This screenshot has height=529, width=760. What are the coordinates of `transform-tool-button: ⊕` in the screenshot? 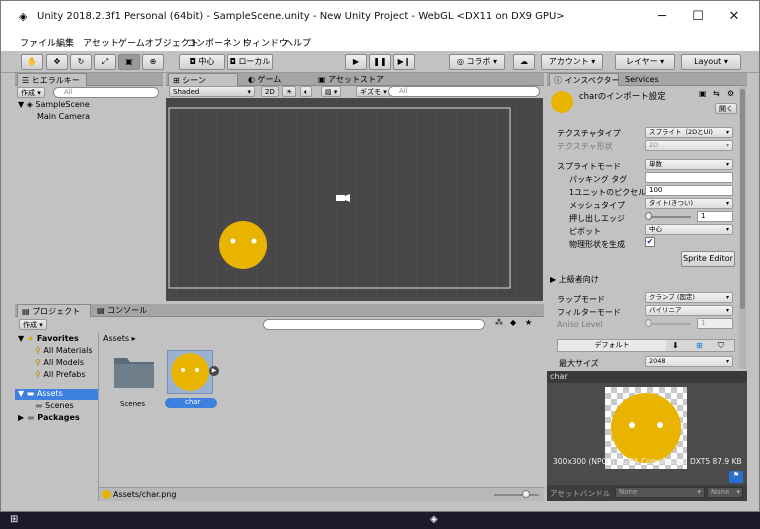 It's located at (153, 62).